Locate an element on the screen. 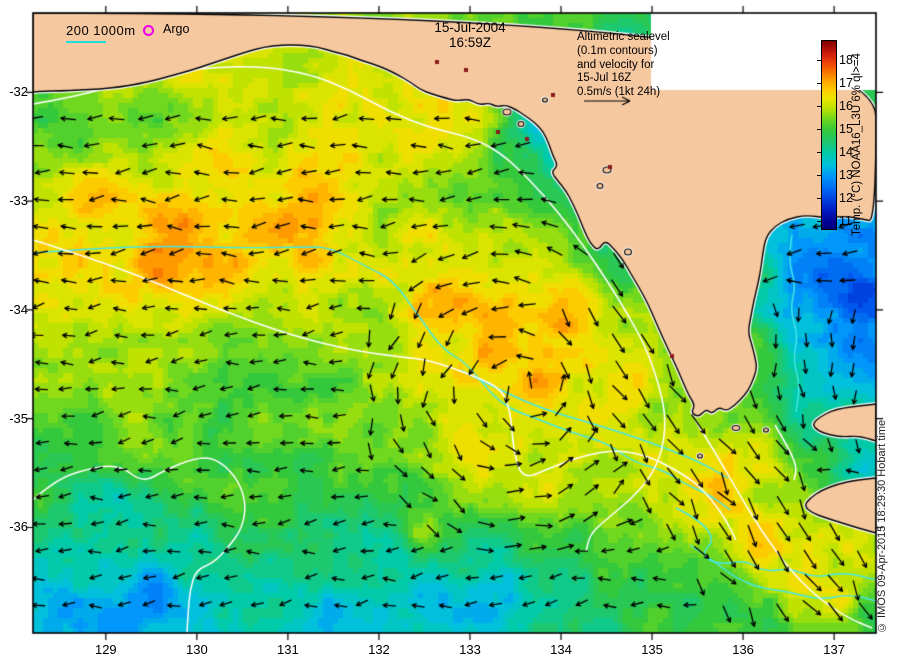 This screenshot has height=660, width=900. colorbar-tick-label: 16 is located at coordinates (846, 105).